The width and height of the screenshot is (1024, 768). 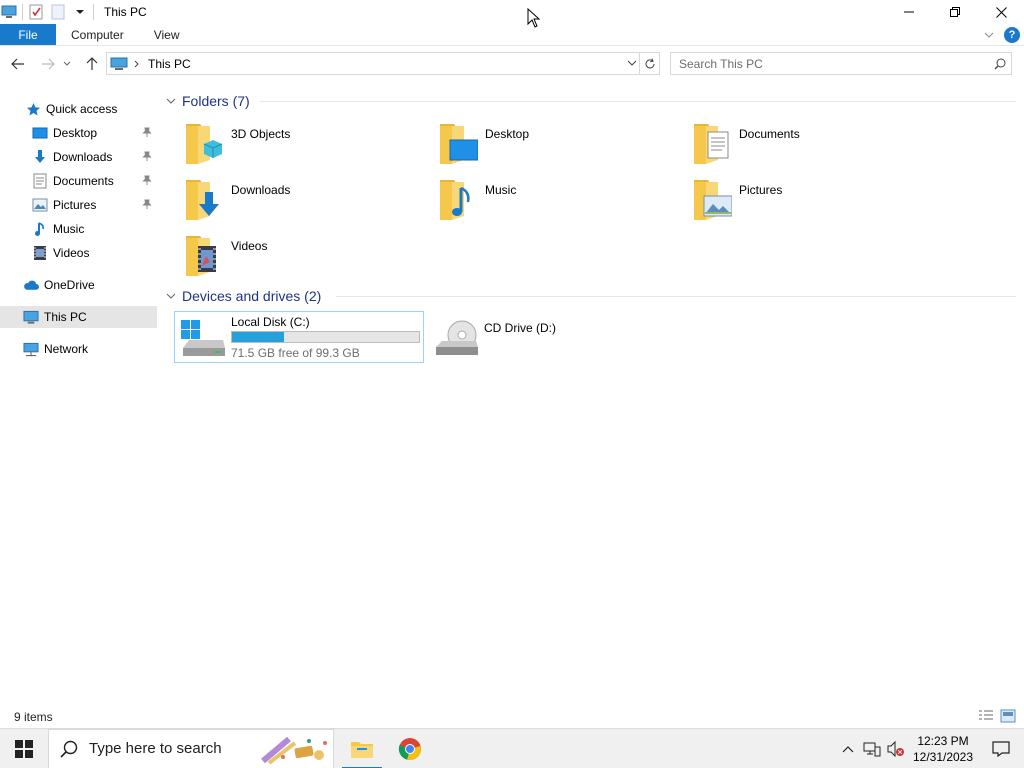 I want to click on drive-cd-d: CD Drive (D:), so click(x=553, y=337).